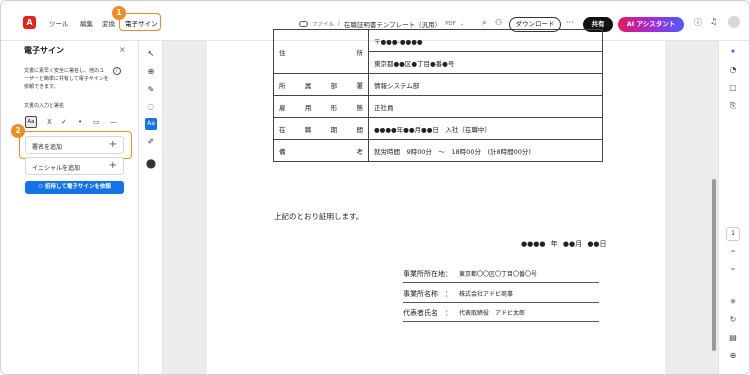 This screenshot has height=375, width=750. What do you see at coordinates (151, 107) in the screenshot?
I see `lasso-icon: ◌` at bounding box center [151, 107].